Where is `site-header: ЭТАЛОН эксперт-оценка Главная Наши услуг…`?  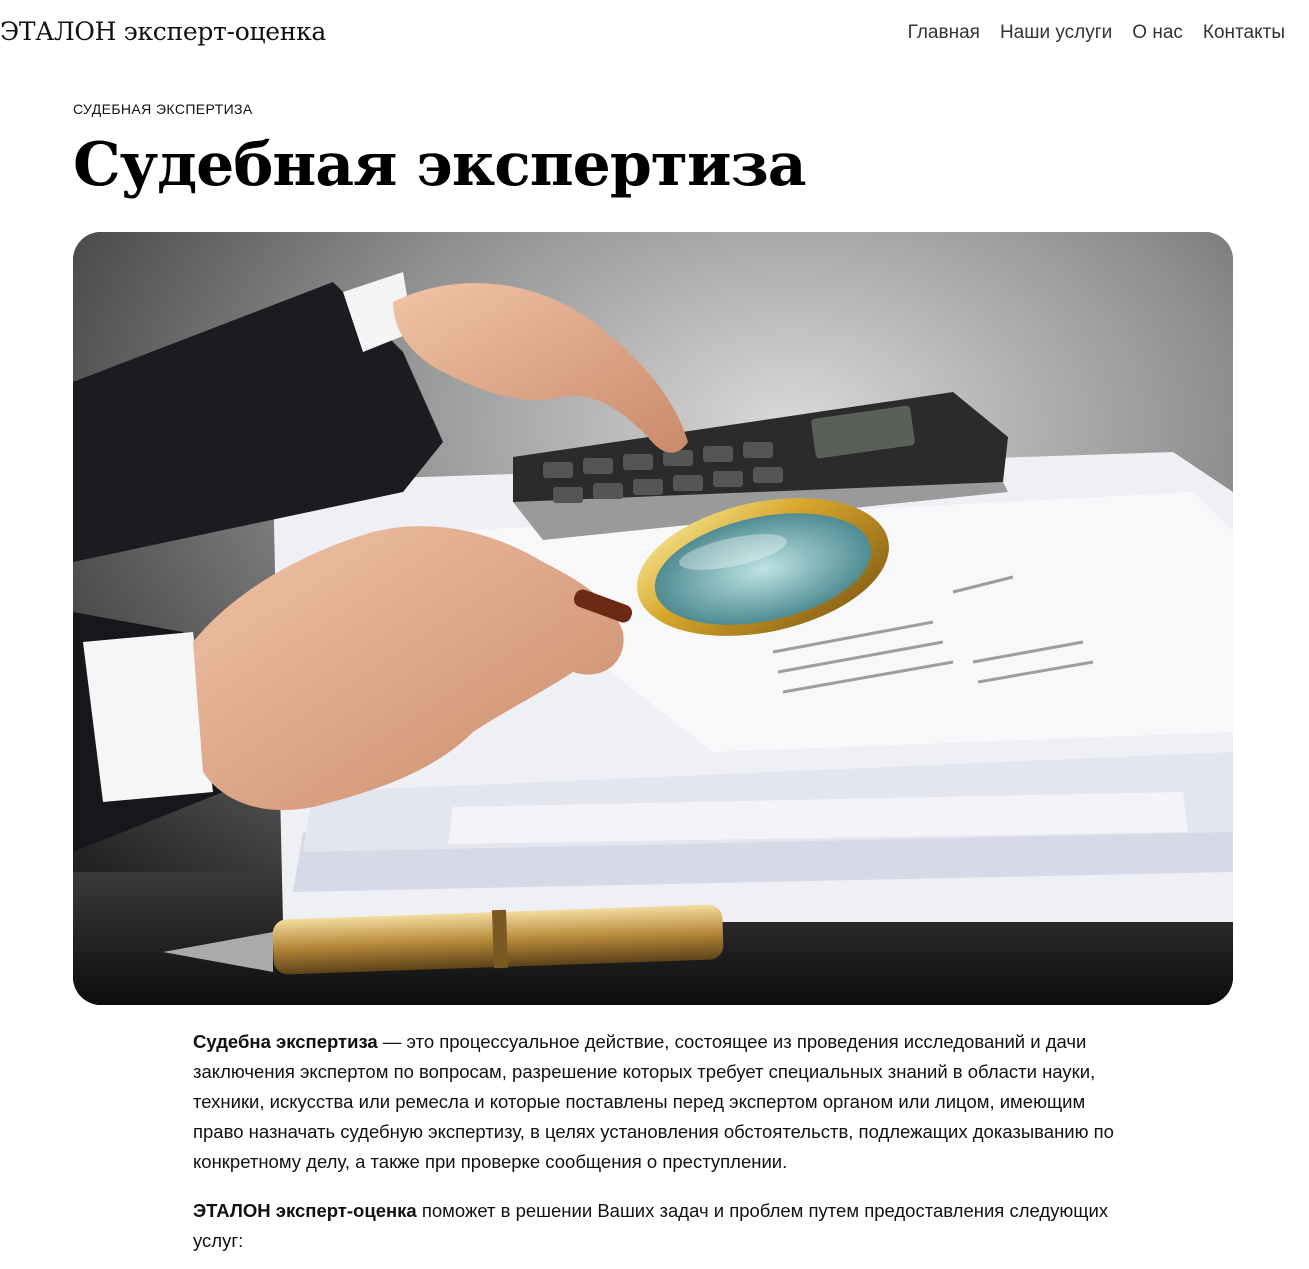
site-header: ЭТАЛОН эксперт-оценка Главная Наши услуг… is located at coordinates (654, 35).